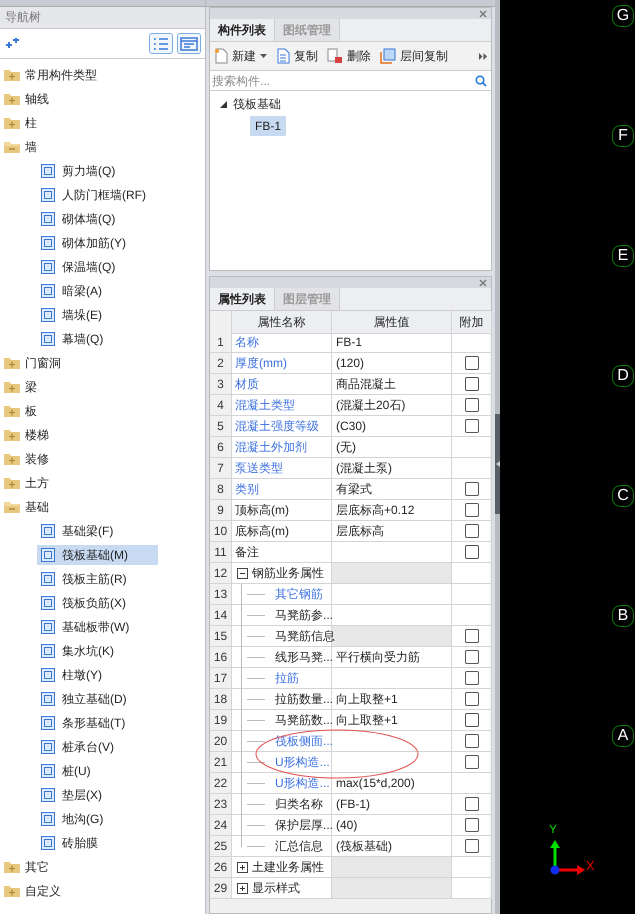 Image resolution: width=635 pixels, height=914 pixels. I want to click on tree-folder: 其它, so click(37, 867).